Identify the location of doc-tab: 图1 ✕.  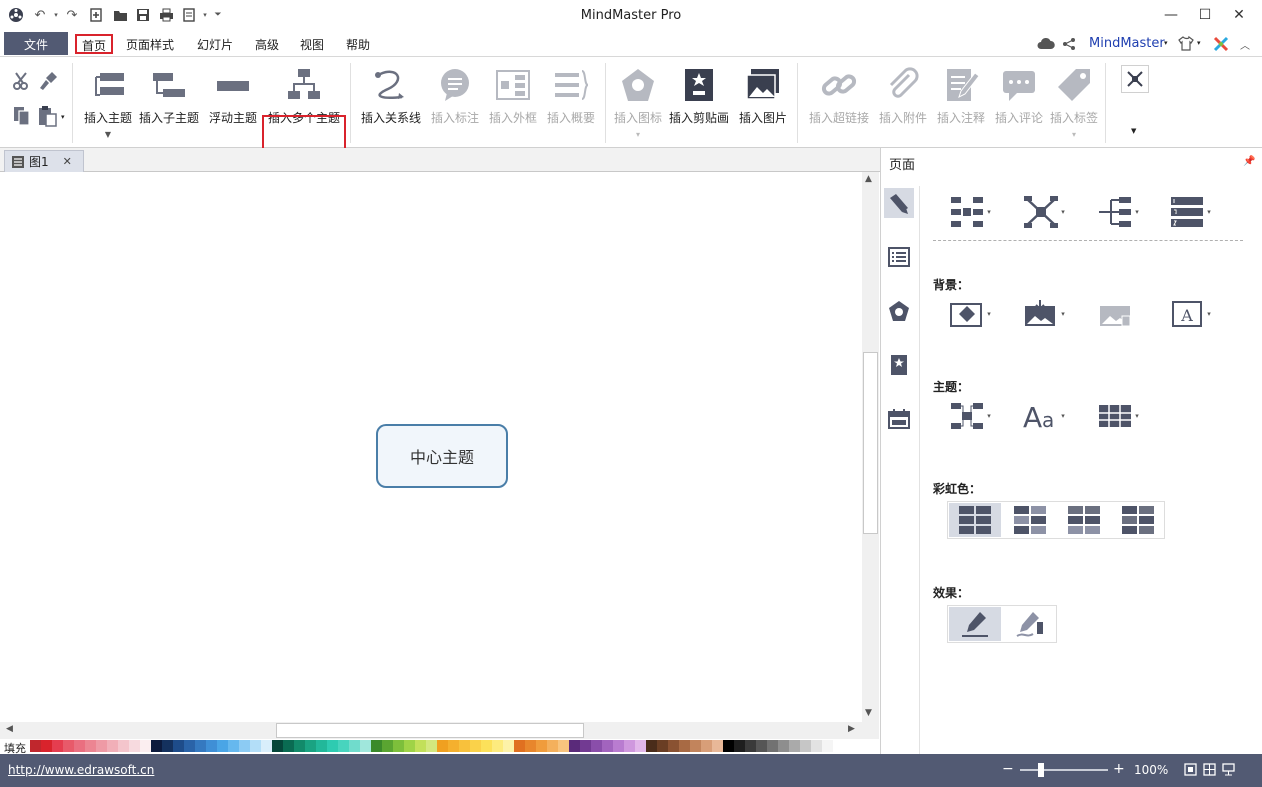
(44, 161).